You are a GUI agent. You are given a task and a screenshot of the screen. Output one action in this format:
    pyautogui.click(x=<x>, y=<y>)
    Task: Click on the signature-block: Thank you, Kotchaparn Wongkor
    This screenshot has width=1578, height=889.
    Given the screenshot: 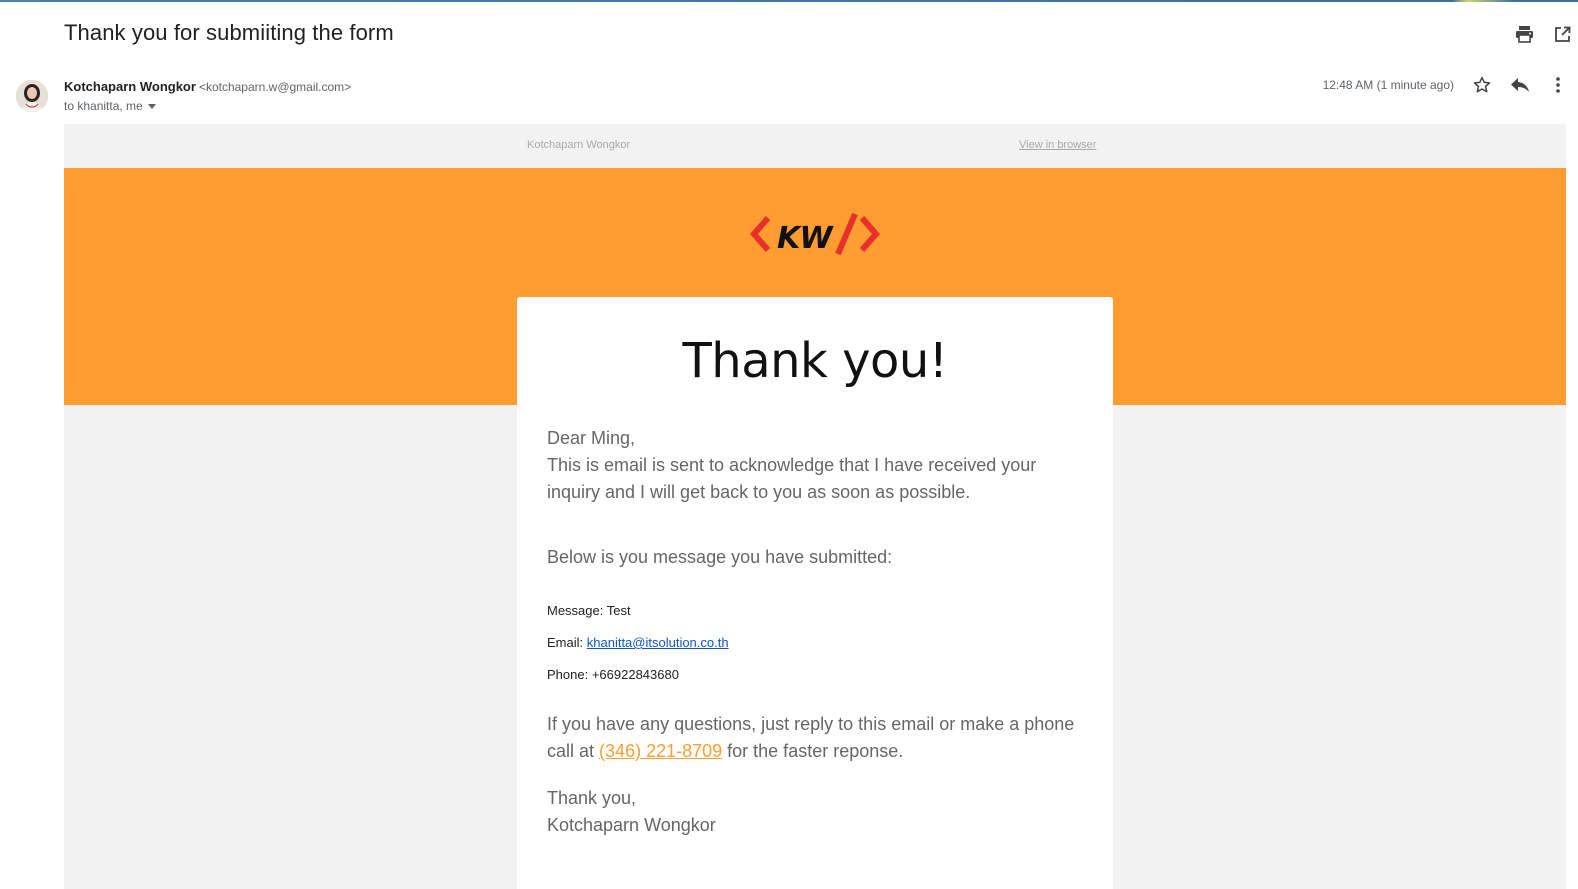 What is the action you would take?
    pyautogui.click(x=819, y=812)
    